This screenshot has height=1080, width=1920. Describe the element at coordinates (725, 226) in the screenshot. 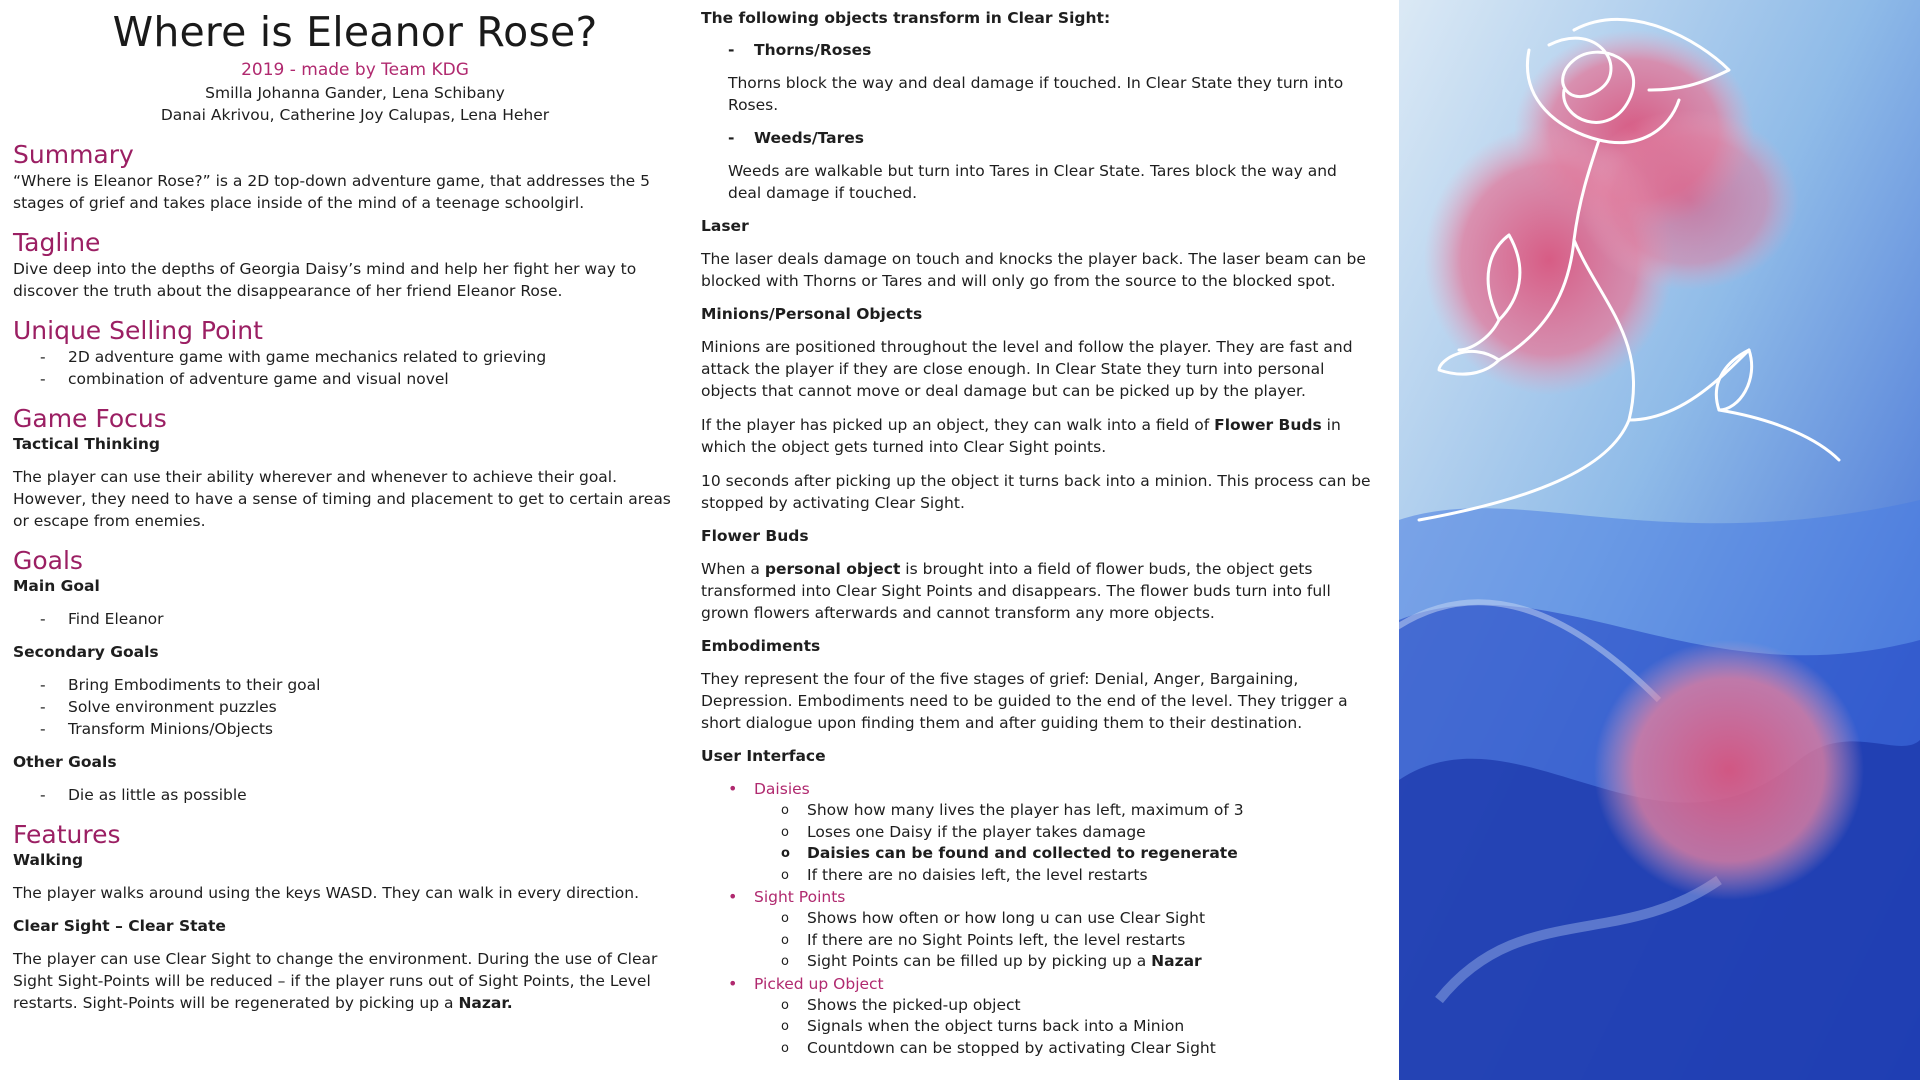

I see `laser-label: Laser` at that location.